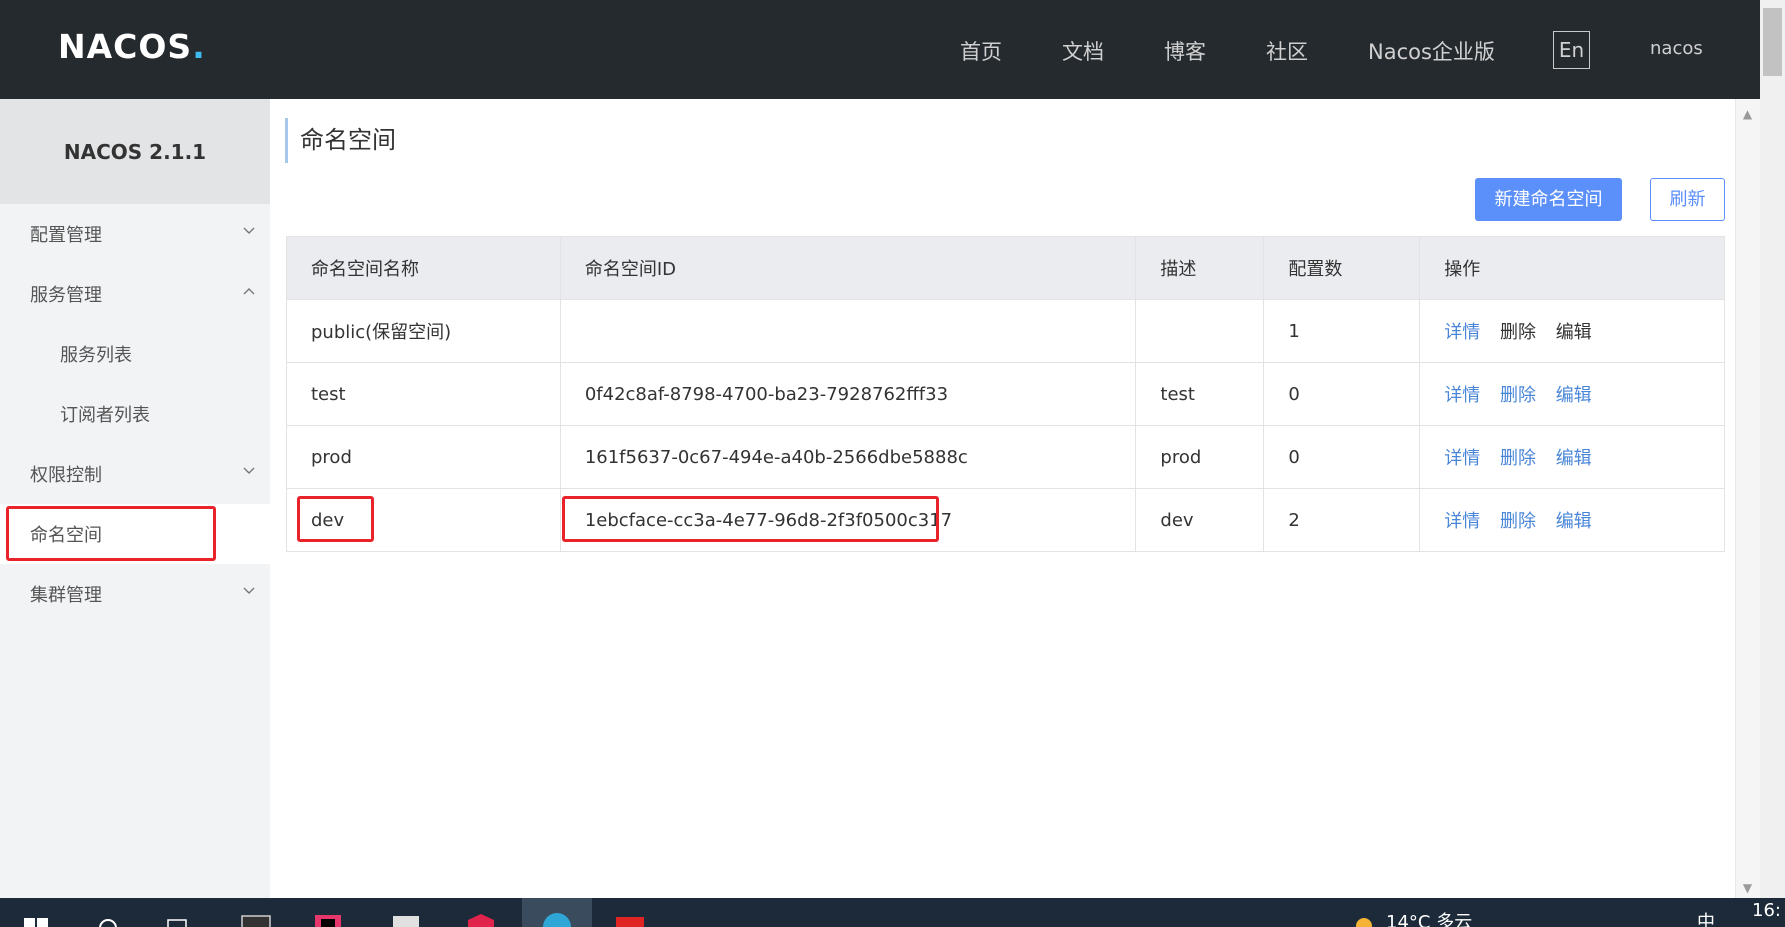  Describe the element at coordinates (1200, 457) in the screenshot. I see `cell-description: prod` at that location.